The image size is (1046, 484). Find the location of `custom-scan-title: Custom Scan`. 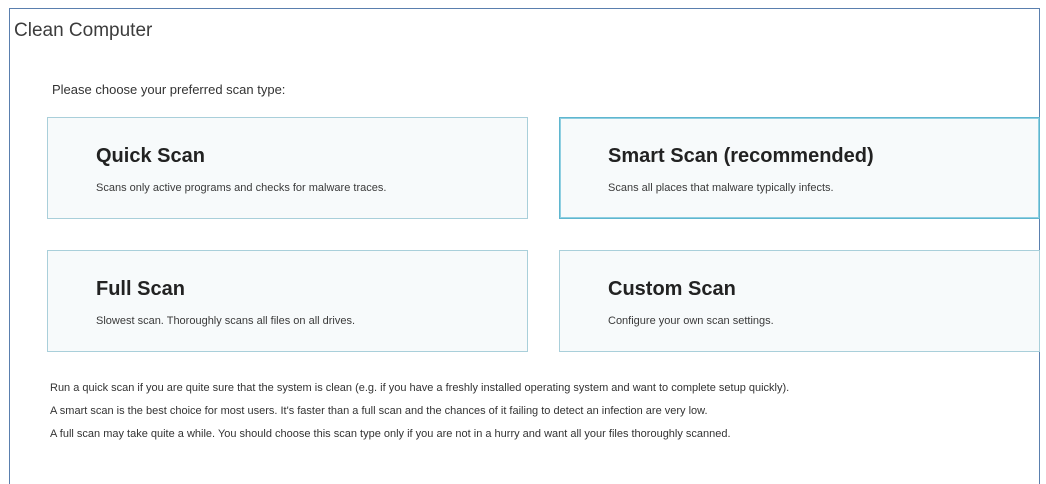

custom-scan-title: Custom Scan is located at coordinates (672, 289).